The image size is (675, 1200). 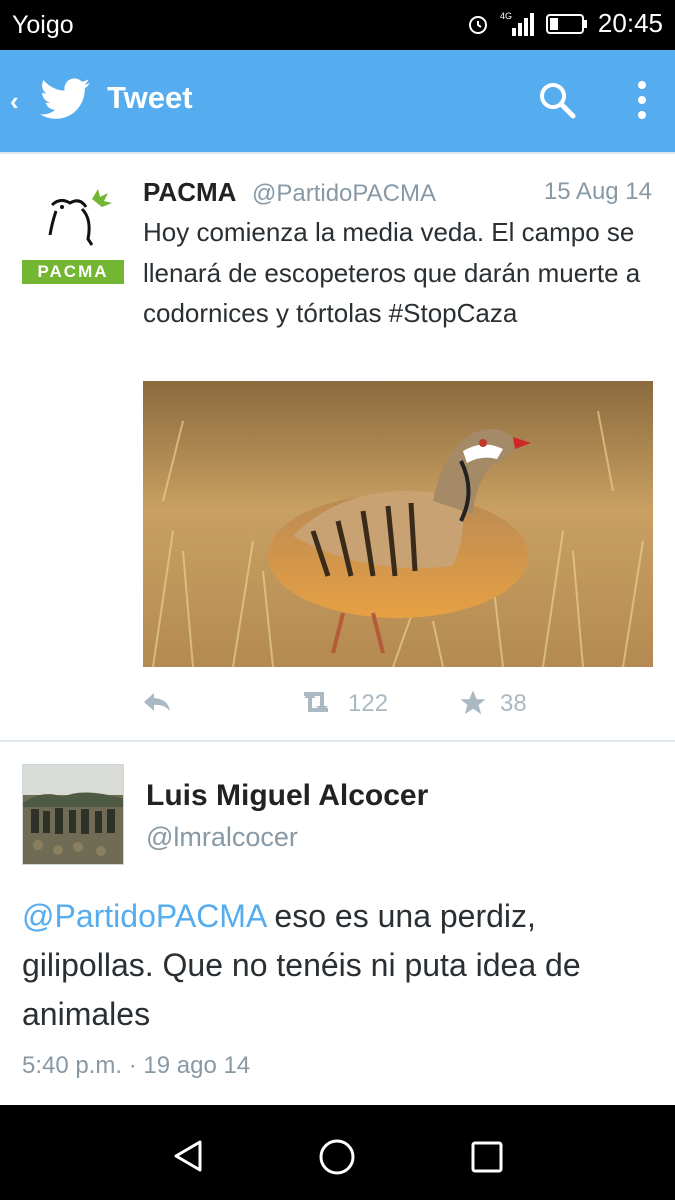 I want to click on carrier-label: Yoigo, so click(x=43, y=25).